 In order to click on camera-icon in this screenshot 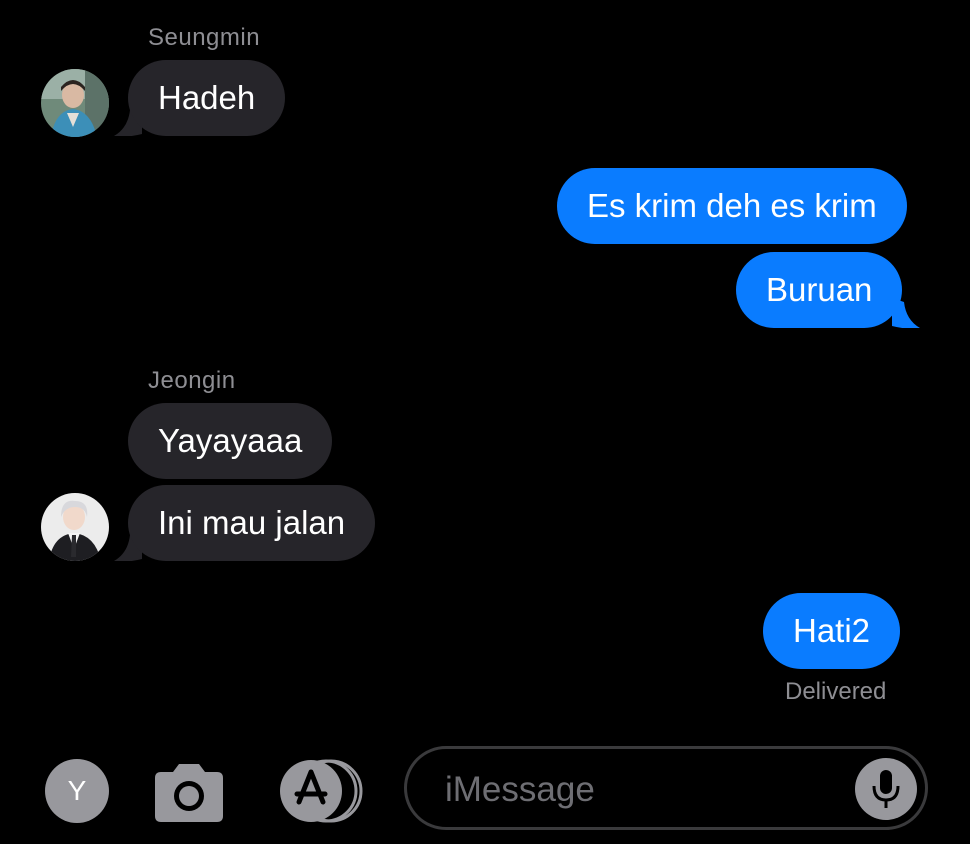, I will do `click(189, 793)`.